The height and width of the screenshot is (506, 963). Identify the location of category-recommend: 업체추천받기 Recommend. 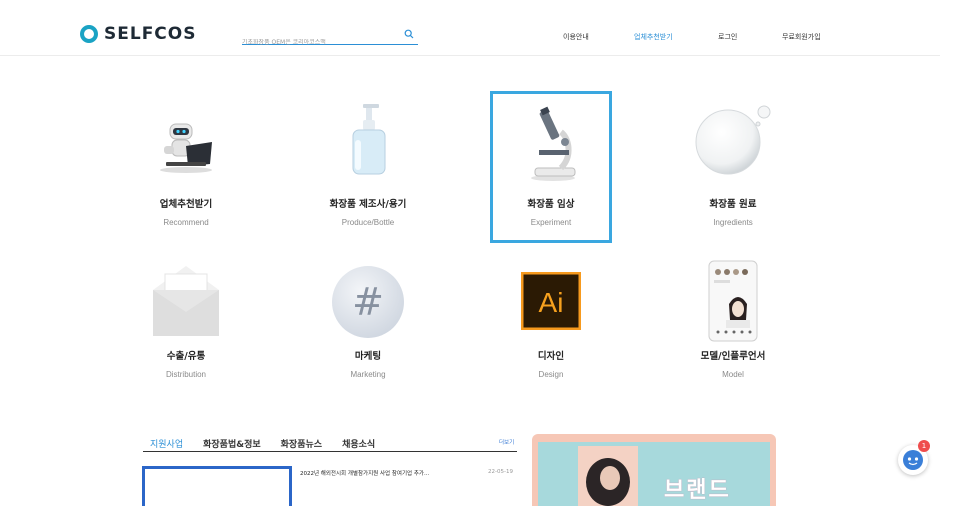
(186, 168).